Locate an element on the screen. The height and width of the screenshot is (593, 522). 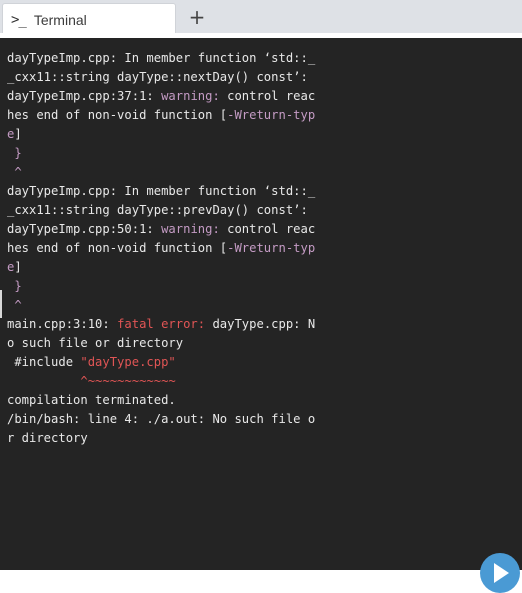
output-text: dayType.cpp: N is located at coordinates (260, 324).